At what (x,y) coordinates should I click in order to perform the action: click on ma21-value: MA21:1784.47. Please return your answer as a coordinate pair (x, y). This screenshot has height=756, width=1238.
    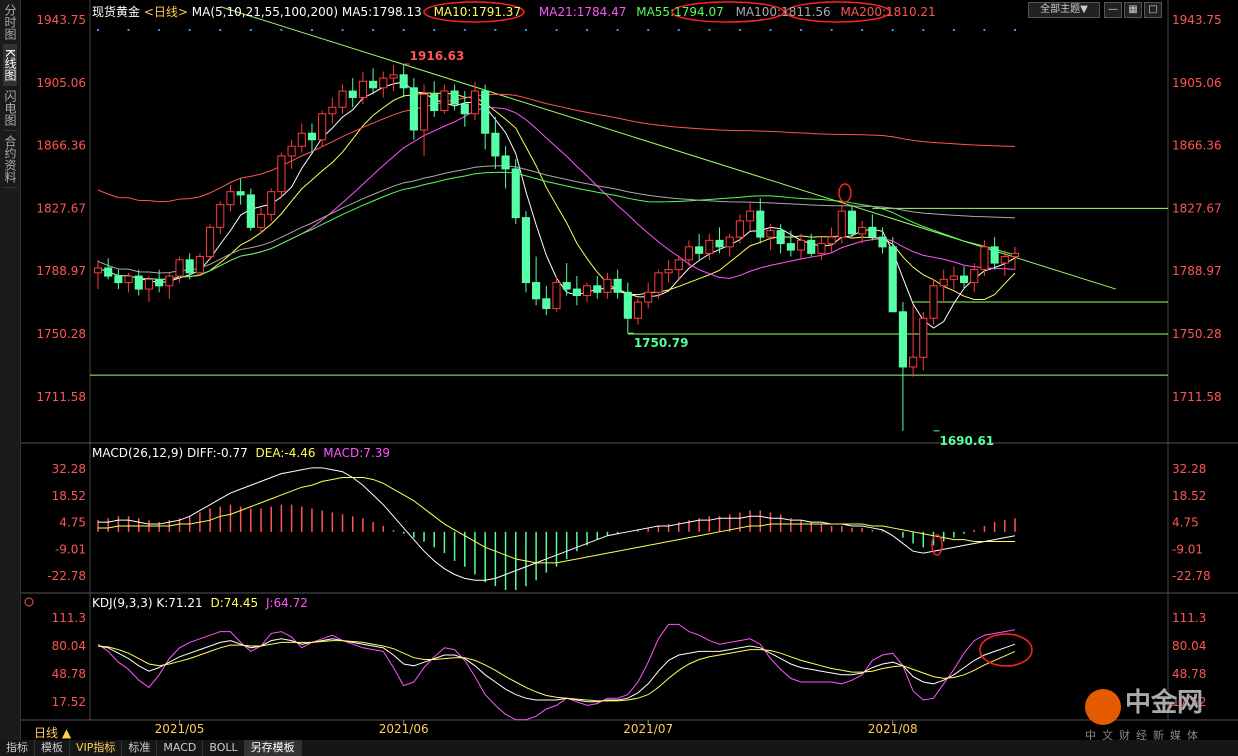
    Looking at the image, I should click on (582, 12).